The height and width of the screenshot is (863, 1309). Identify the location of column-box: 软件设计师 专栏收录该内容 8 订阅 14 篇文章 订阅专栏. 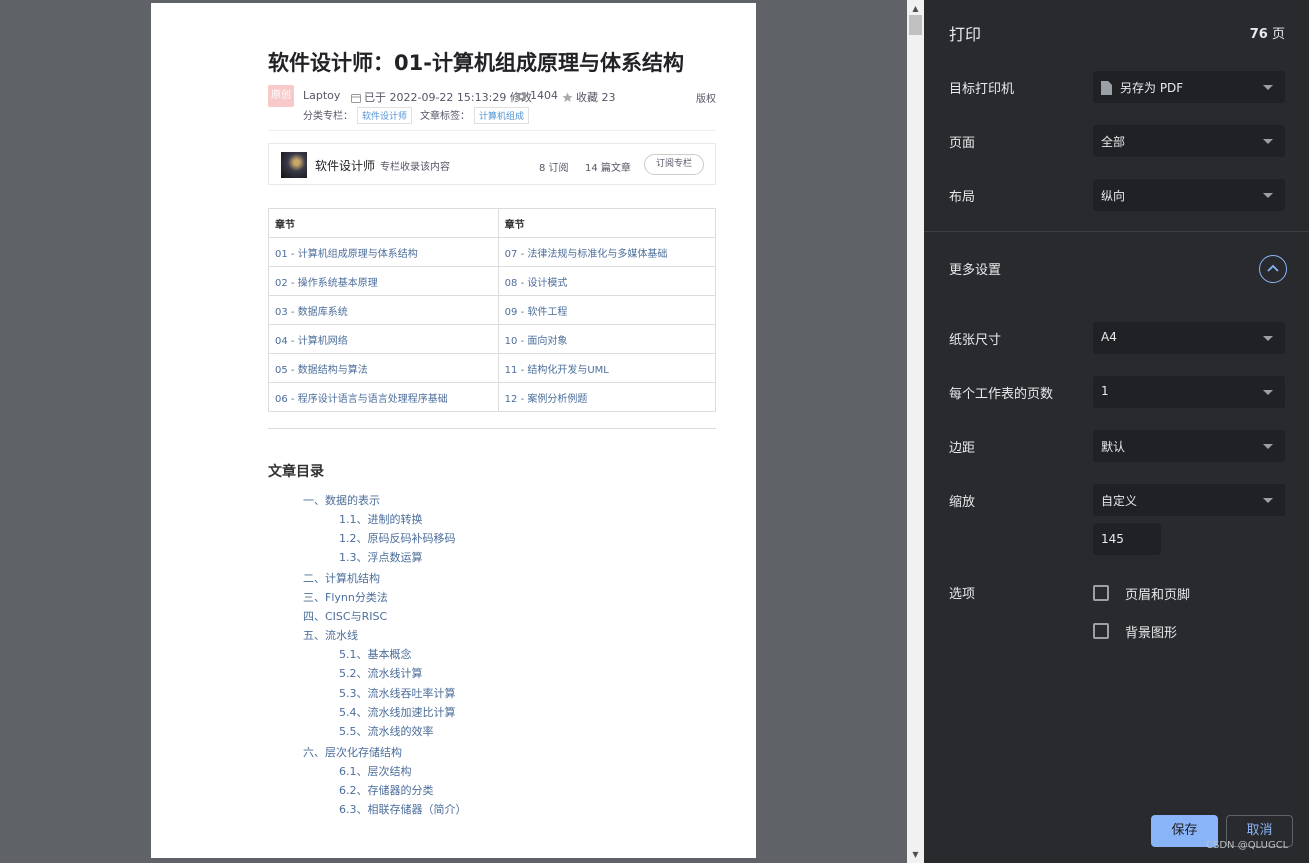
(492, 164).